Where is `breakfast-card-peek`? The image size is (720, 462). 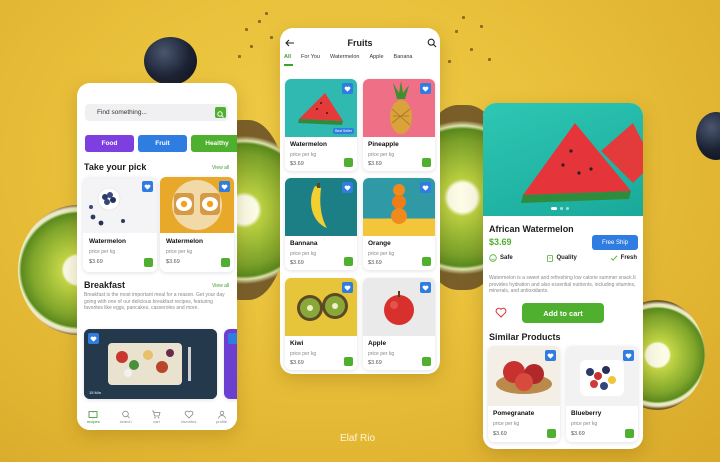 breakfast-card-peek is located at coordinates (230, 364).